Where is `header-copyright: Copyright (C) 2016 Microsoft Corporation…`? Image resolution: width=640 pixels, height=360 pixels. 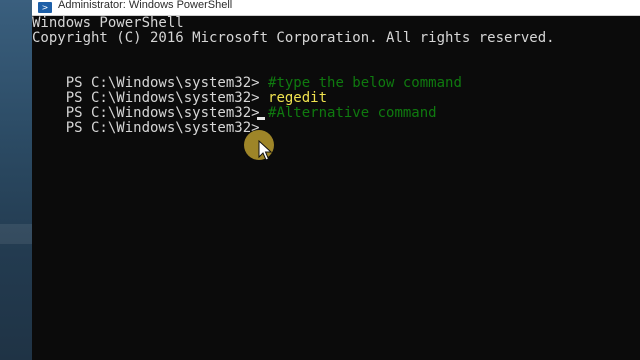
header-copyright: Copyright (C) 2016 Microsoft Corporation… is located at coordinates (293, 38).